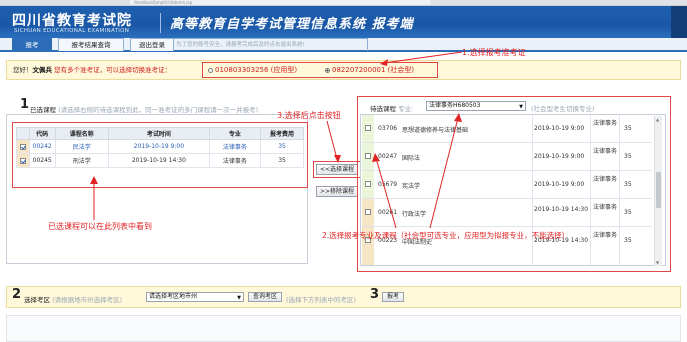  What do you see at coordinates (332, 140) in the screenshot?
I see `arrow-to-select-button` at bounding box center [332, 140].